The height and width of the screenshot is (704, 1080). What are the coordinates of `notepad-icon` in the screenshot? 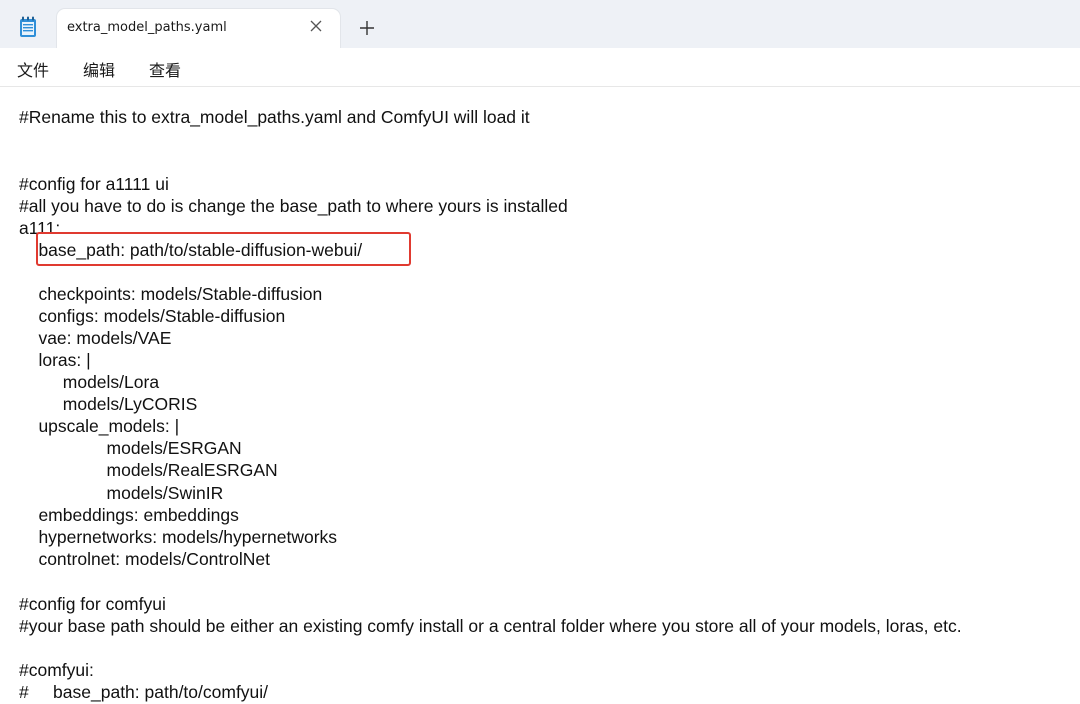 It's located at (28, 26).